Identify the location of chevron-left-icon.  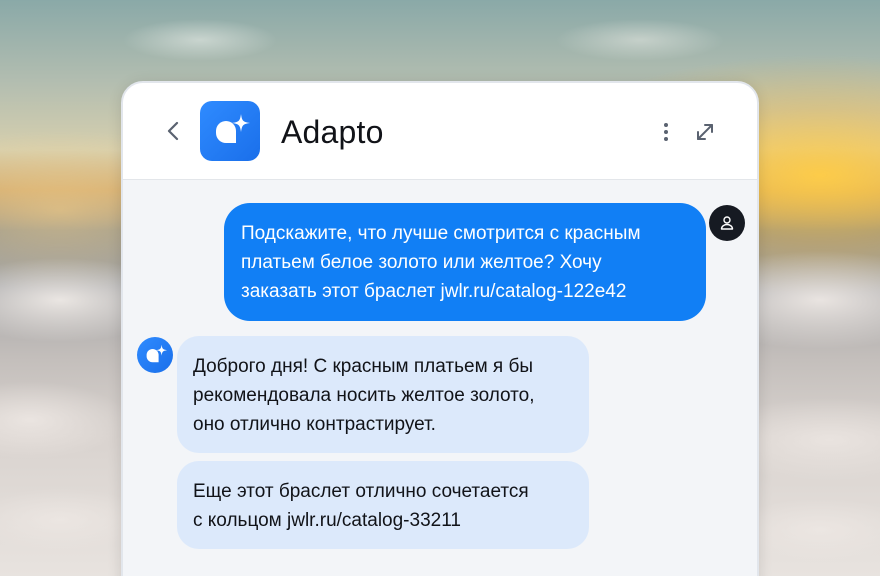
(173, 131).